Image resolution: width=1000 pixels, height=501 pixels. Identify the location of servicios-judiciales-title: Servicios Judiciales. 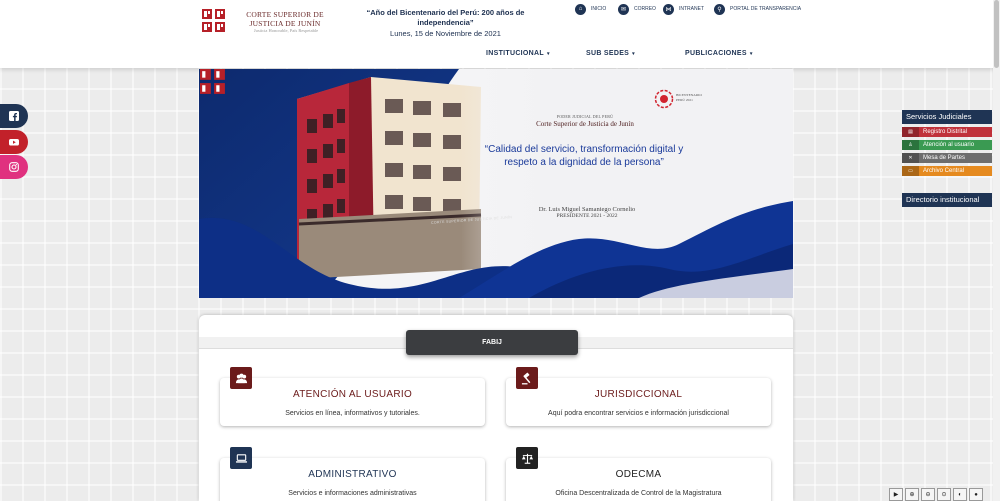
(947, 117).